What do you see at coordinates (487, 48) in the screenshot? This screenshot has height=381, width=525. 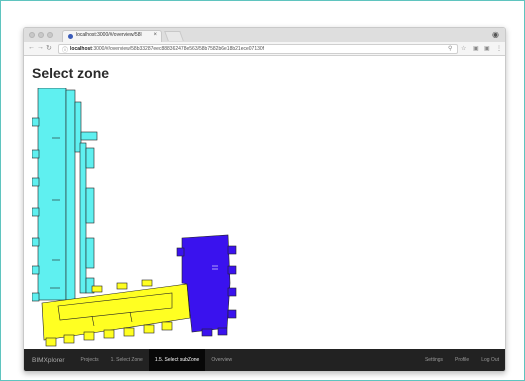 I see `extension-icon-2: ▣` at bounding box center [487, 48].